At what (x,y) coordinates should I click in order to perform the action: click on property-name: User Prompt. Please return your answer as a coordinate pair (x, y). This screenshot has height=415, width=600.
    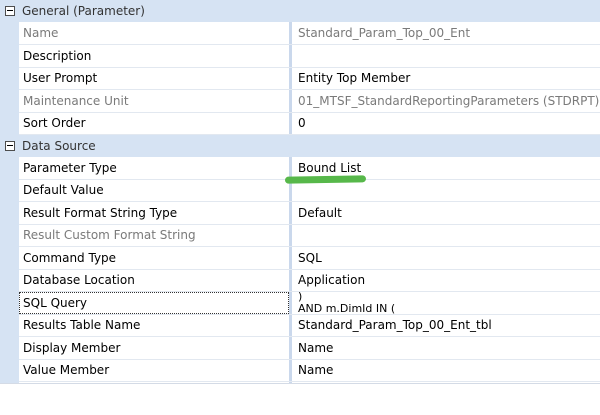
    Looking at the image, I should click on (60, 78).